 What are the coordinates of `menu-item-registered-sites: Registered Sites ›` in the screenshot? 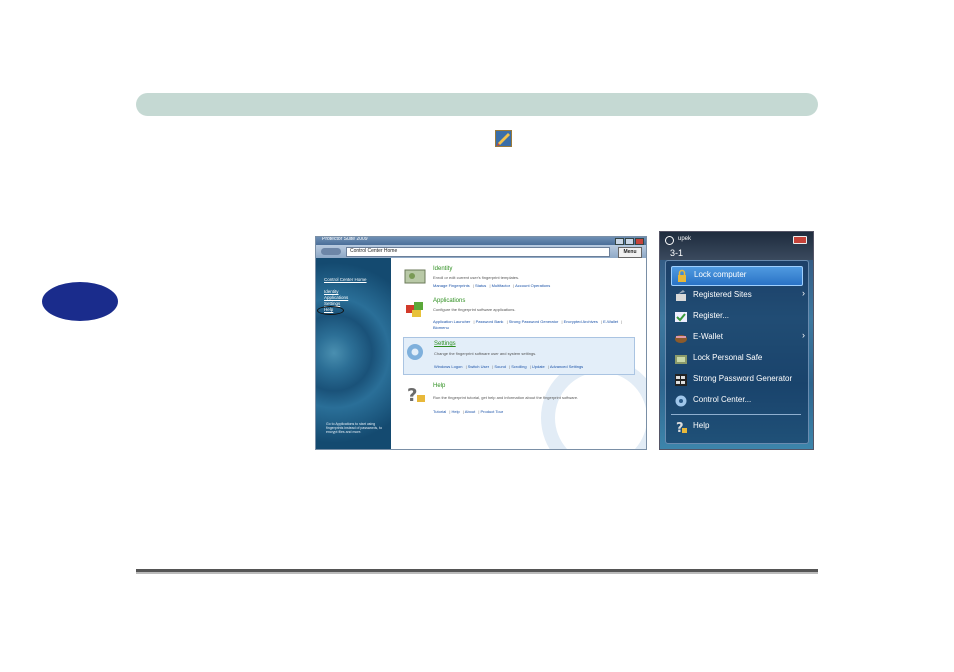 It's located at (738, 296).